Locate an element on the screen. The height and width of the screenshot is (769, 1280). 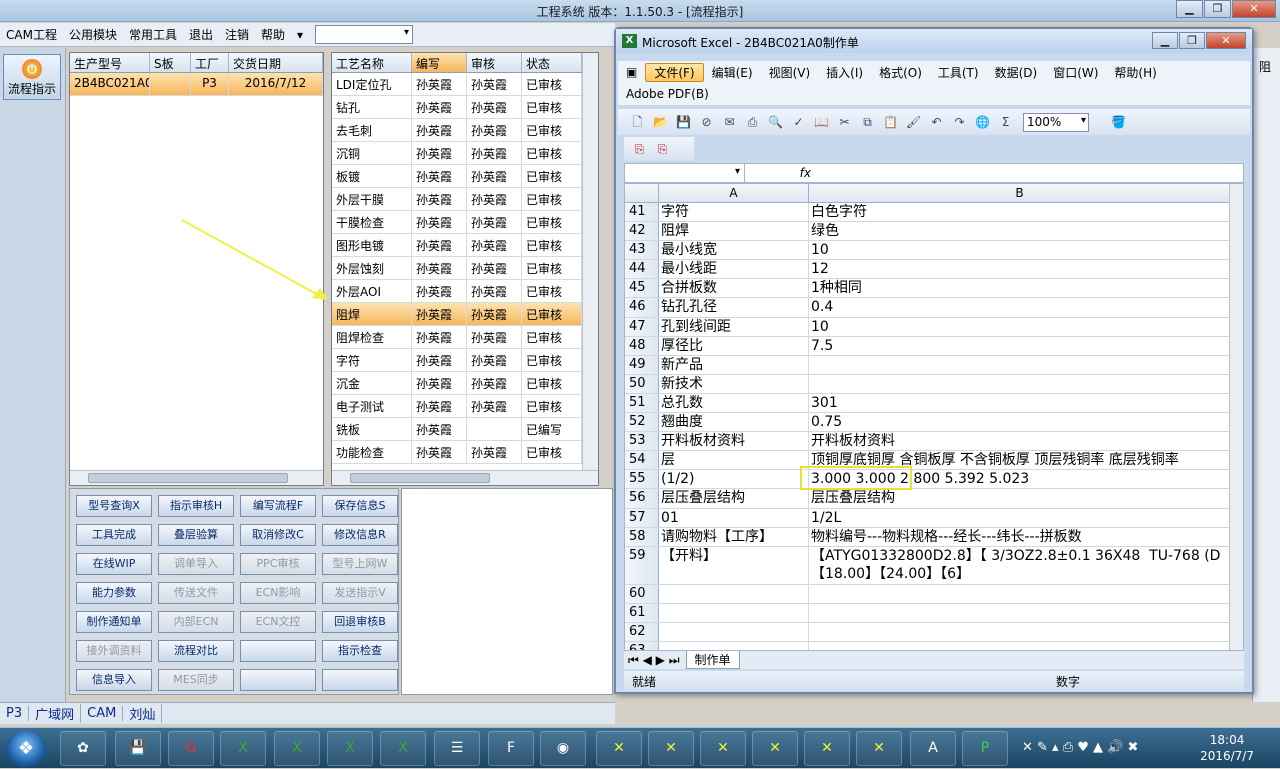
pdf-convert-icon: ⎘ is located at coordinates (639, 149).